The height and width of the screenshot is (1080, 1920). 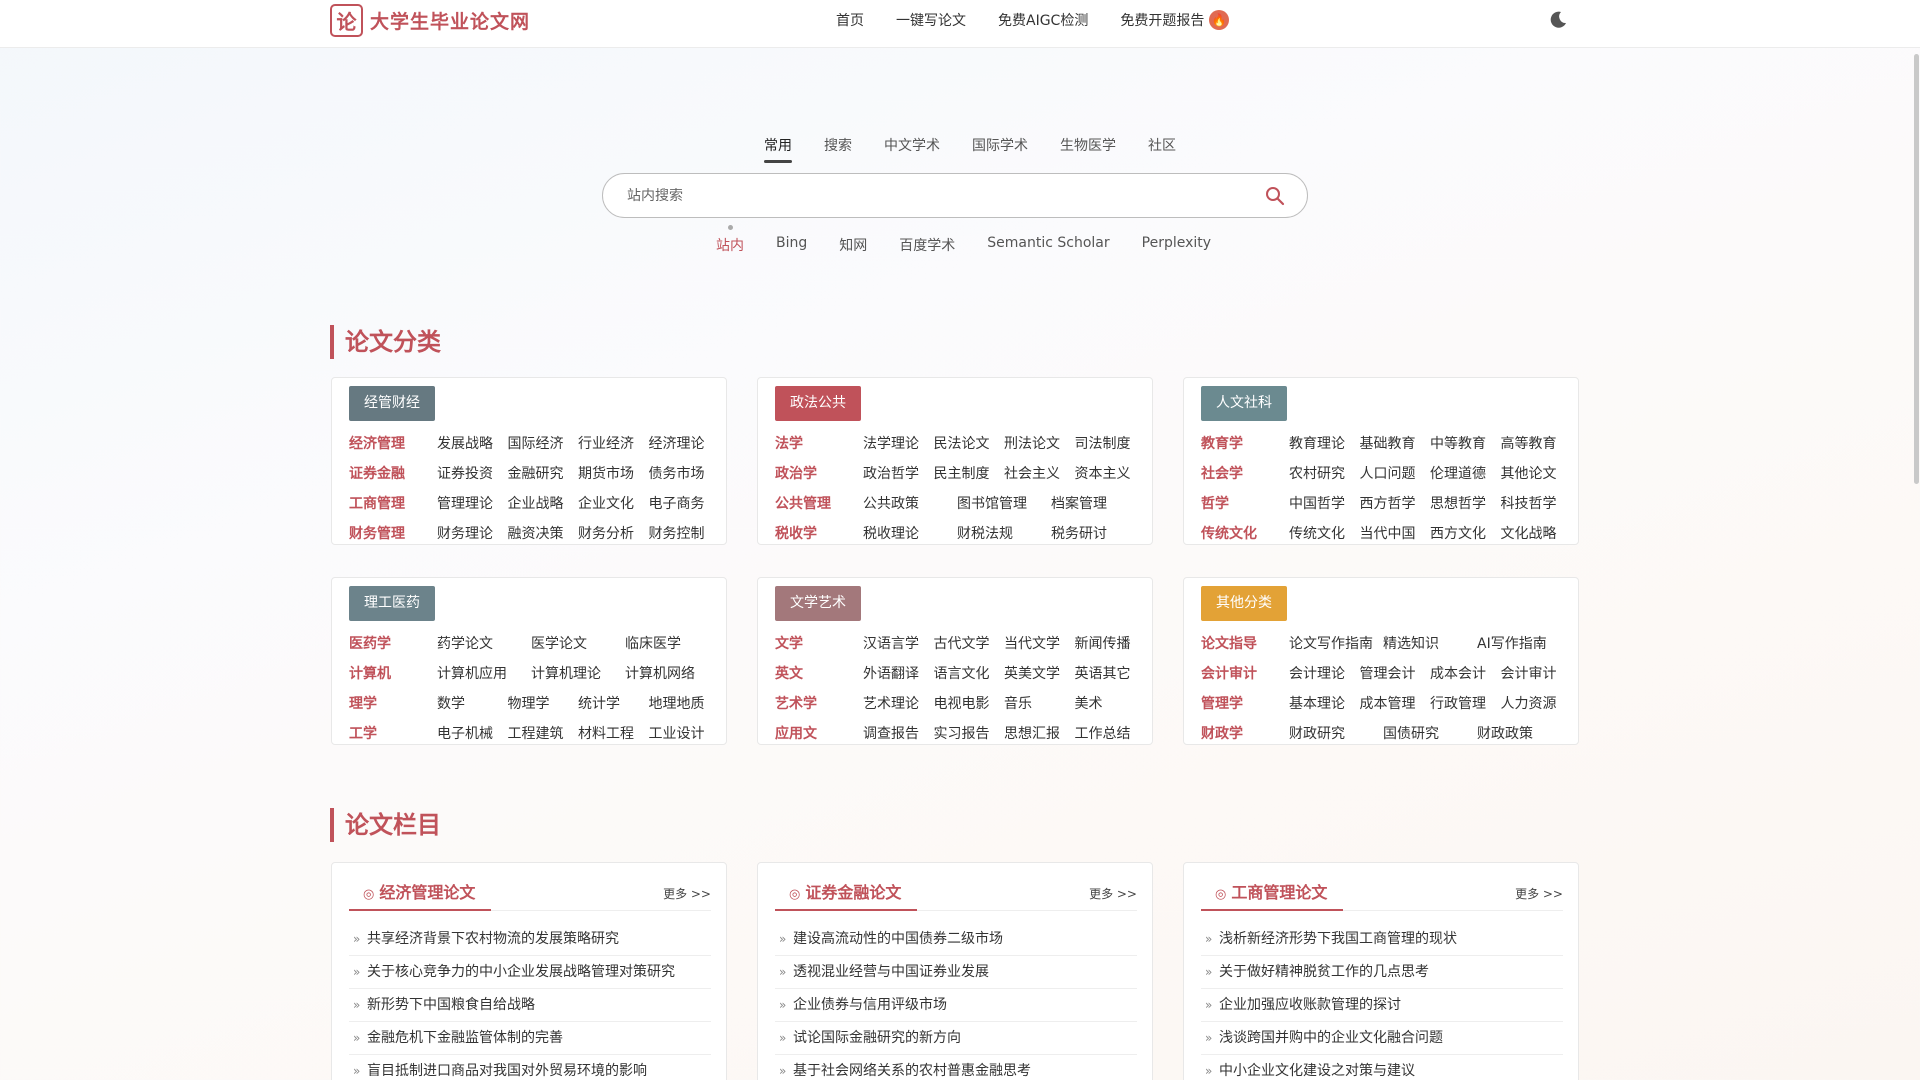 I want to click on page-scrollbar, so click(x=1916, y=269).